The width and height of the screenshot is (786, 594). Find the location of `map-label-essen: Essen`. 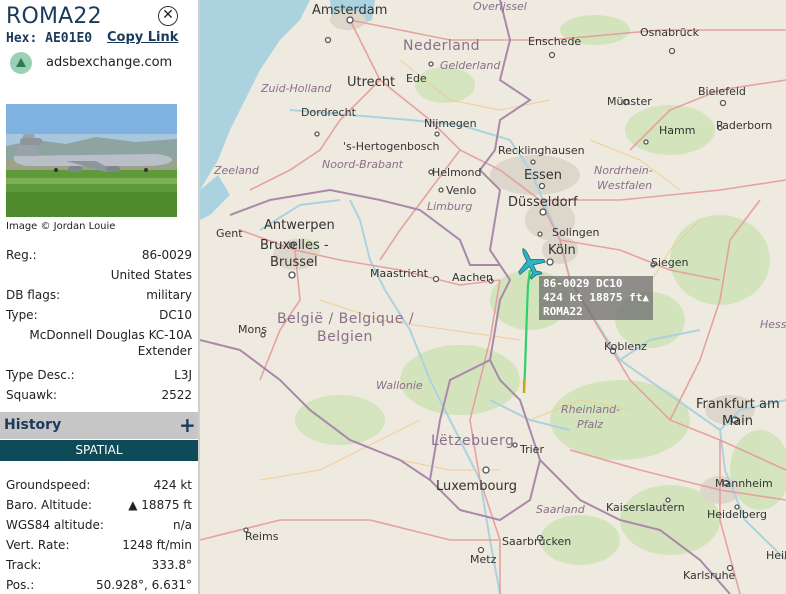

map-label-essen: Essen is located at coordinates (543, 175).